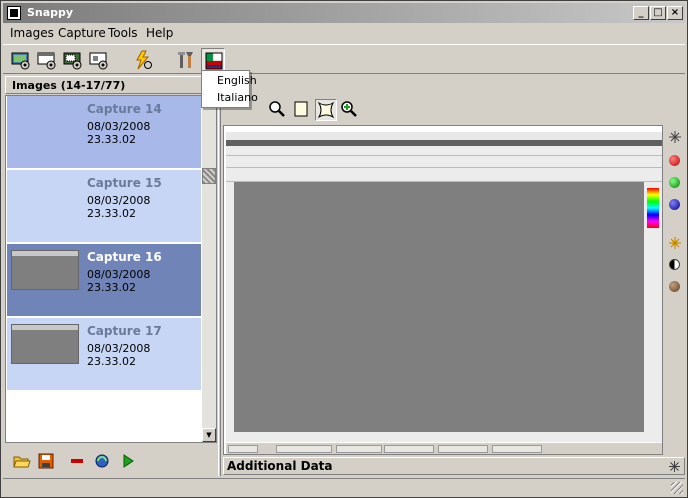  What do you see at coordinates (209, 435) in the screenshot?
I see `scroll-down-arrow: ▼` at bounding box center [209, 435].